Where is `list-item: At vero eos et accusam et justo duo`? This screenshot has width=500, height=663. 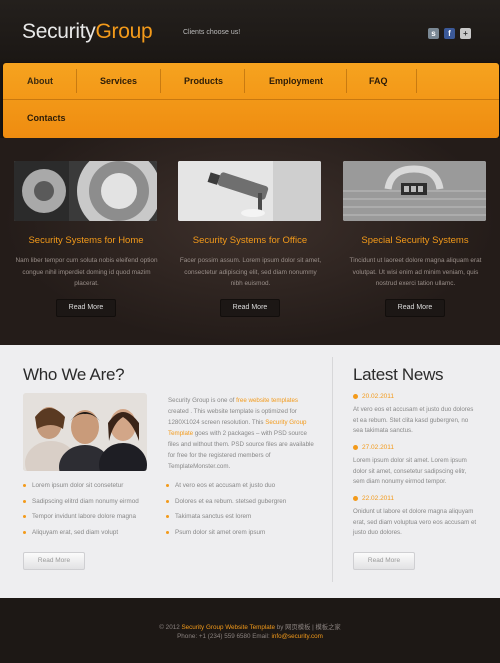 list-item: At vero eos et accusam et justo duo is located at coordinates (226, 490).